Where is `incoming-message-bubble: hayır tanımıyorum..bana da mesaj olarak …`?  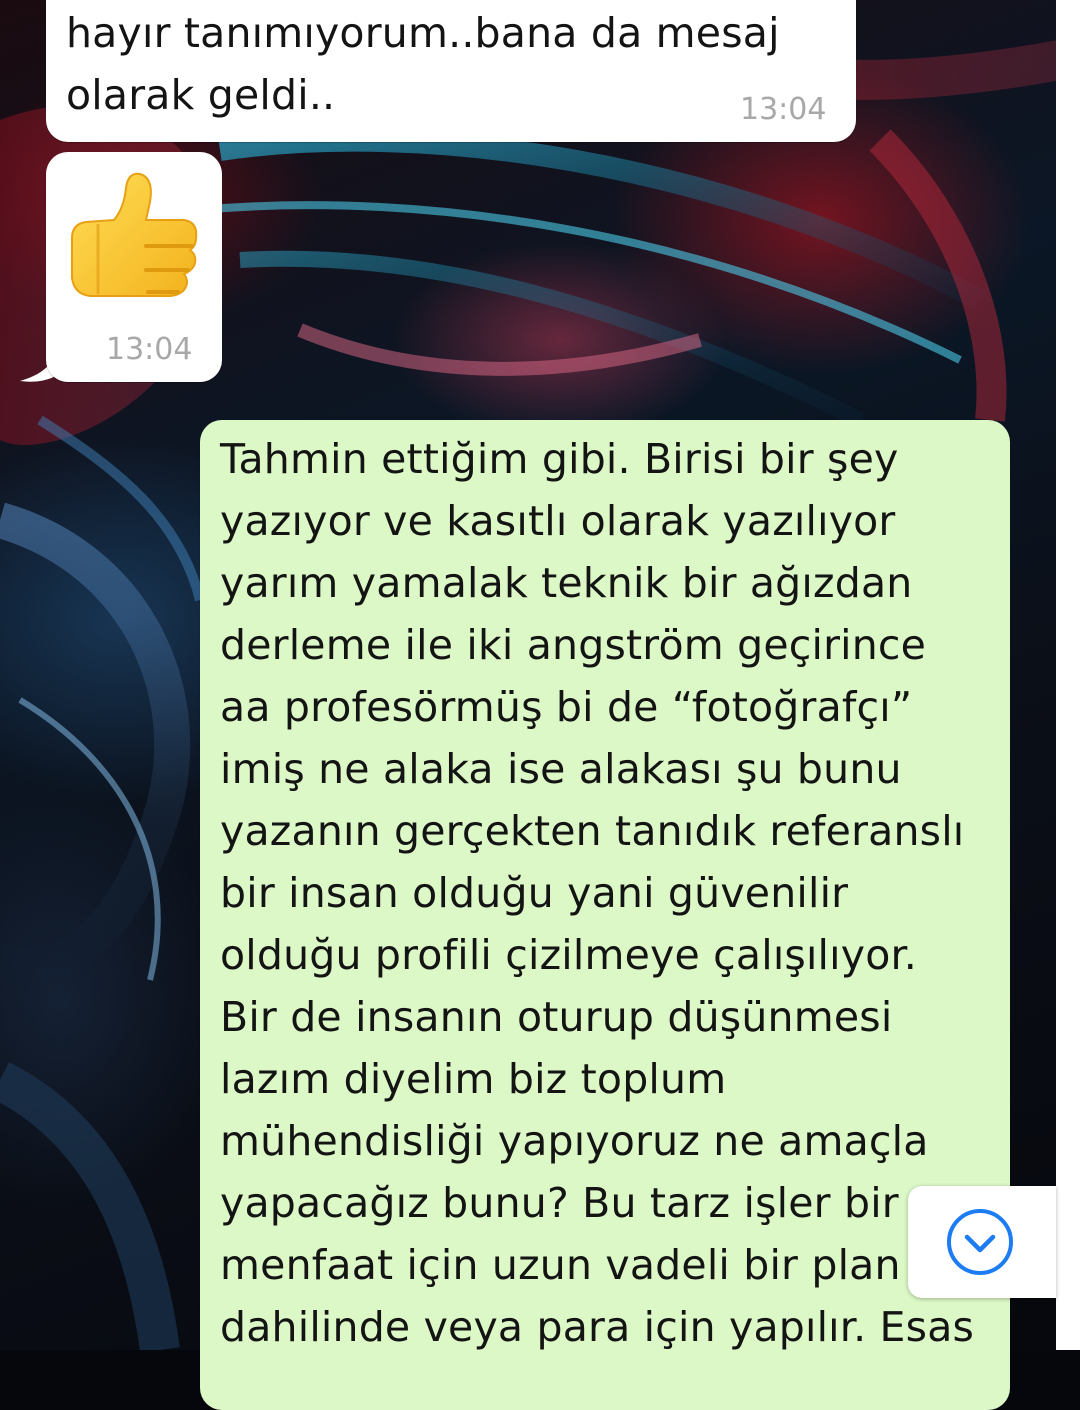
incoming-message-bubble: hayır tanımıyorum..bana da mesaj olarak … is located at coordinates (451, 71).